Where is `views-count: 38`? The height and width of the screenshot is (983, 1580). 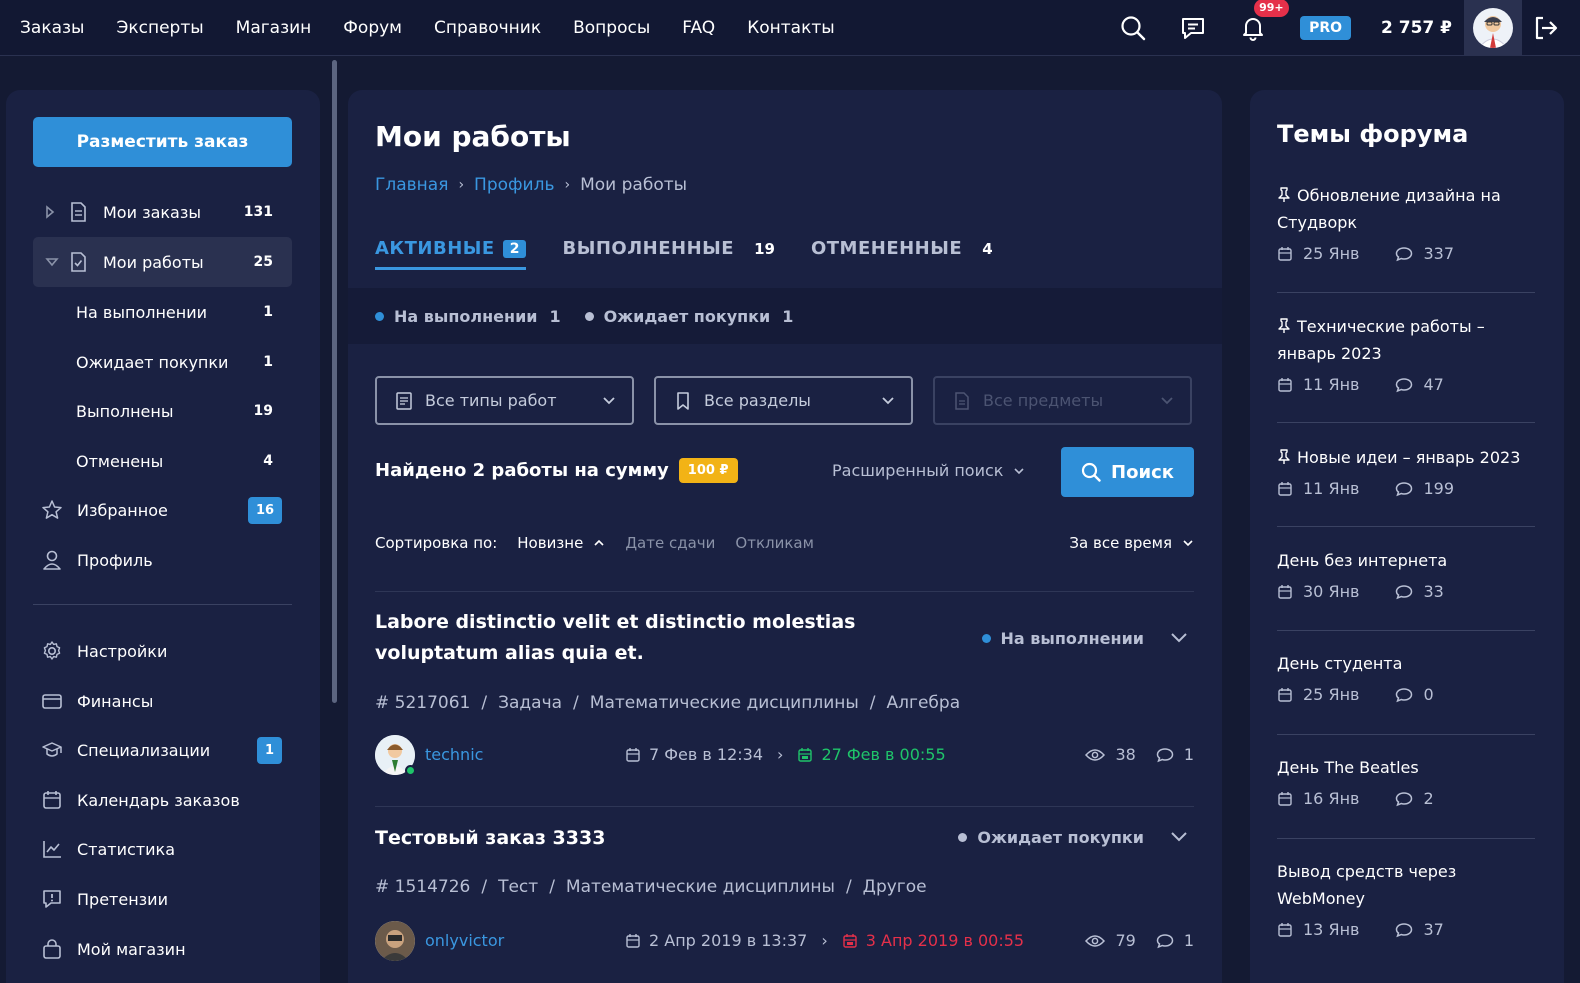
views-count: 38 is located at coordinates (1125, 754).